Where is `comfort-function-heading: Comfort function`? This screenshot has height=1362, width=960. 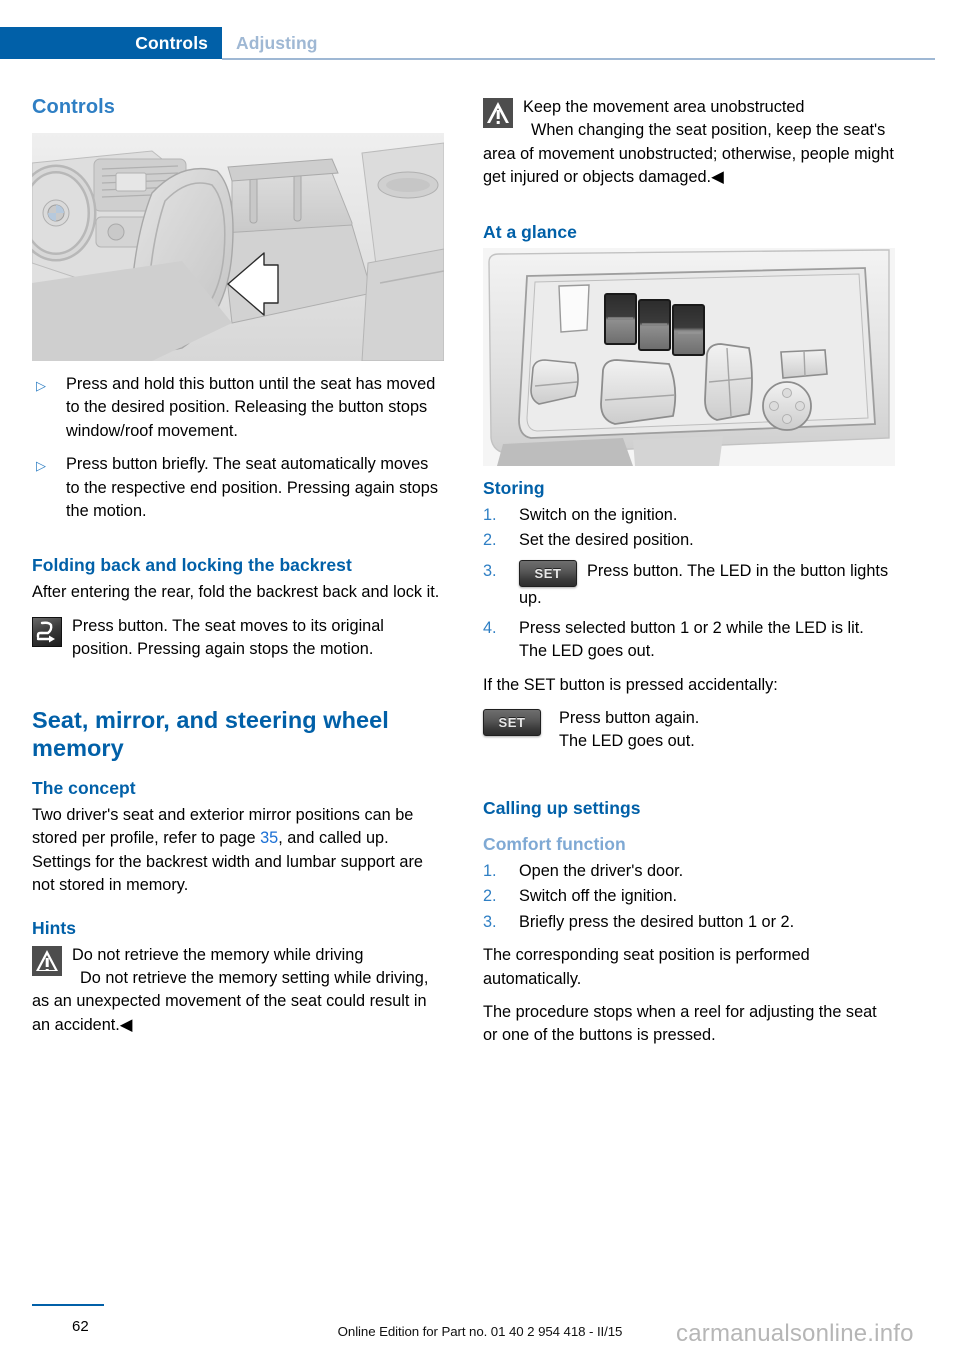
comfort-function-heading: Comfort function is located at coordinates (554, 843).